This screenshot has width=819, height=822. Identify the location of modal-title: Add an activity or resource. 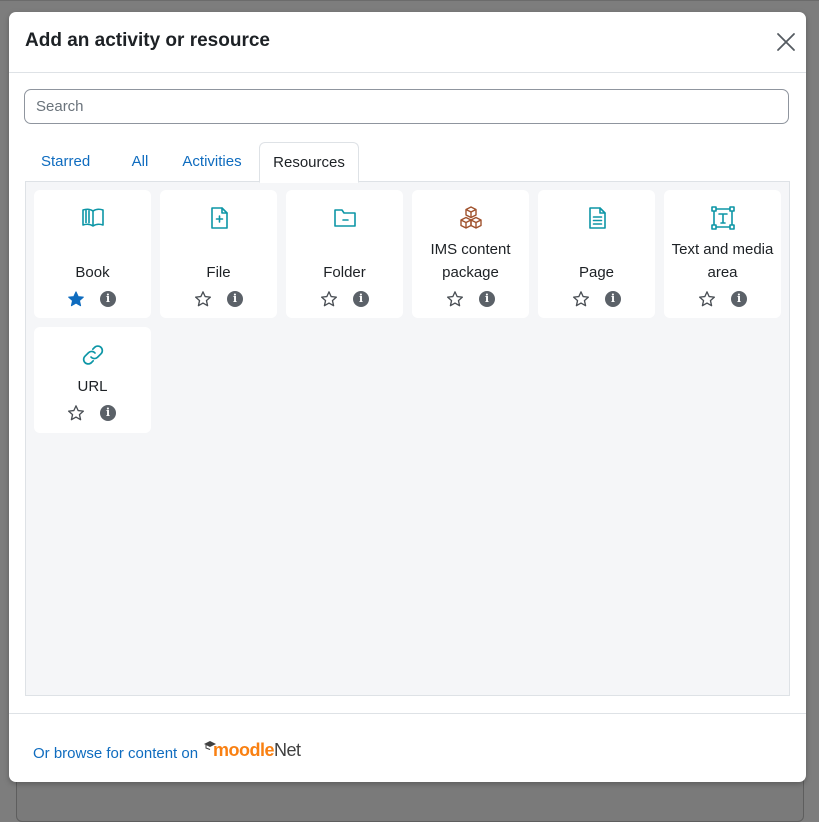
(147, 40).